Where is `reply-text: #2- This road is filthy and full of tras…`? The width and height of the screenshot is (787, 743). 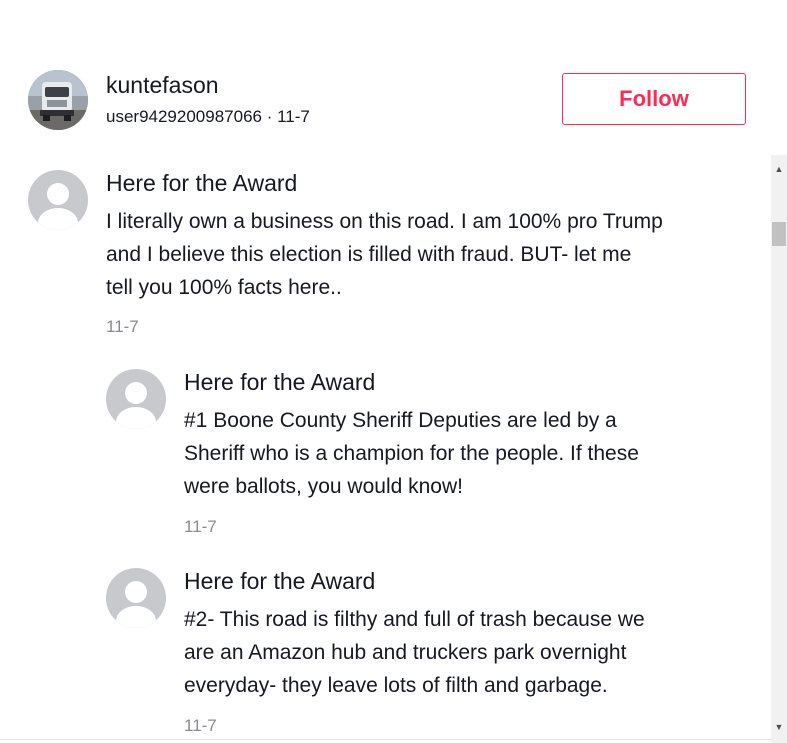 reply-text: #2- This road is filthy and full of tras… is located at coordinates (414, 652).